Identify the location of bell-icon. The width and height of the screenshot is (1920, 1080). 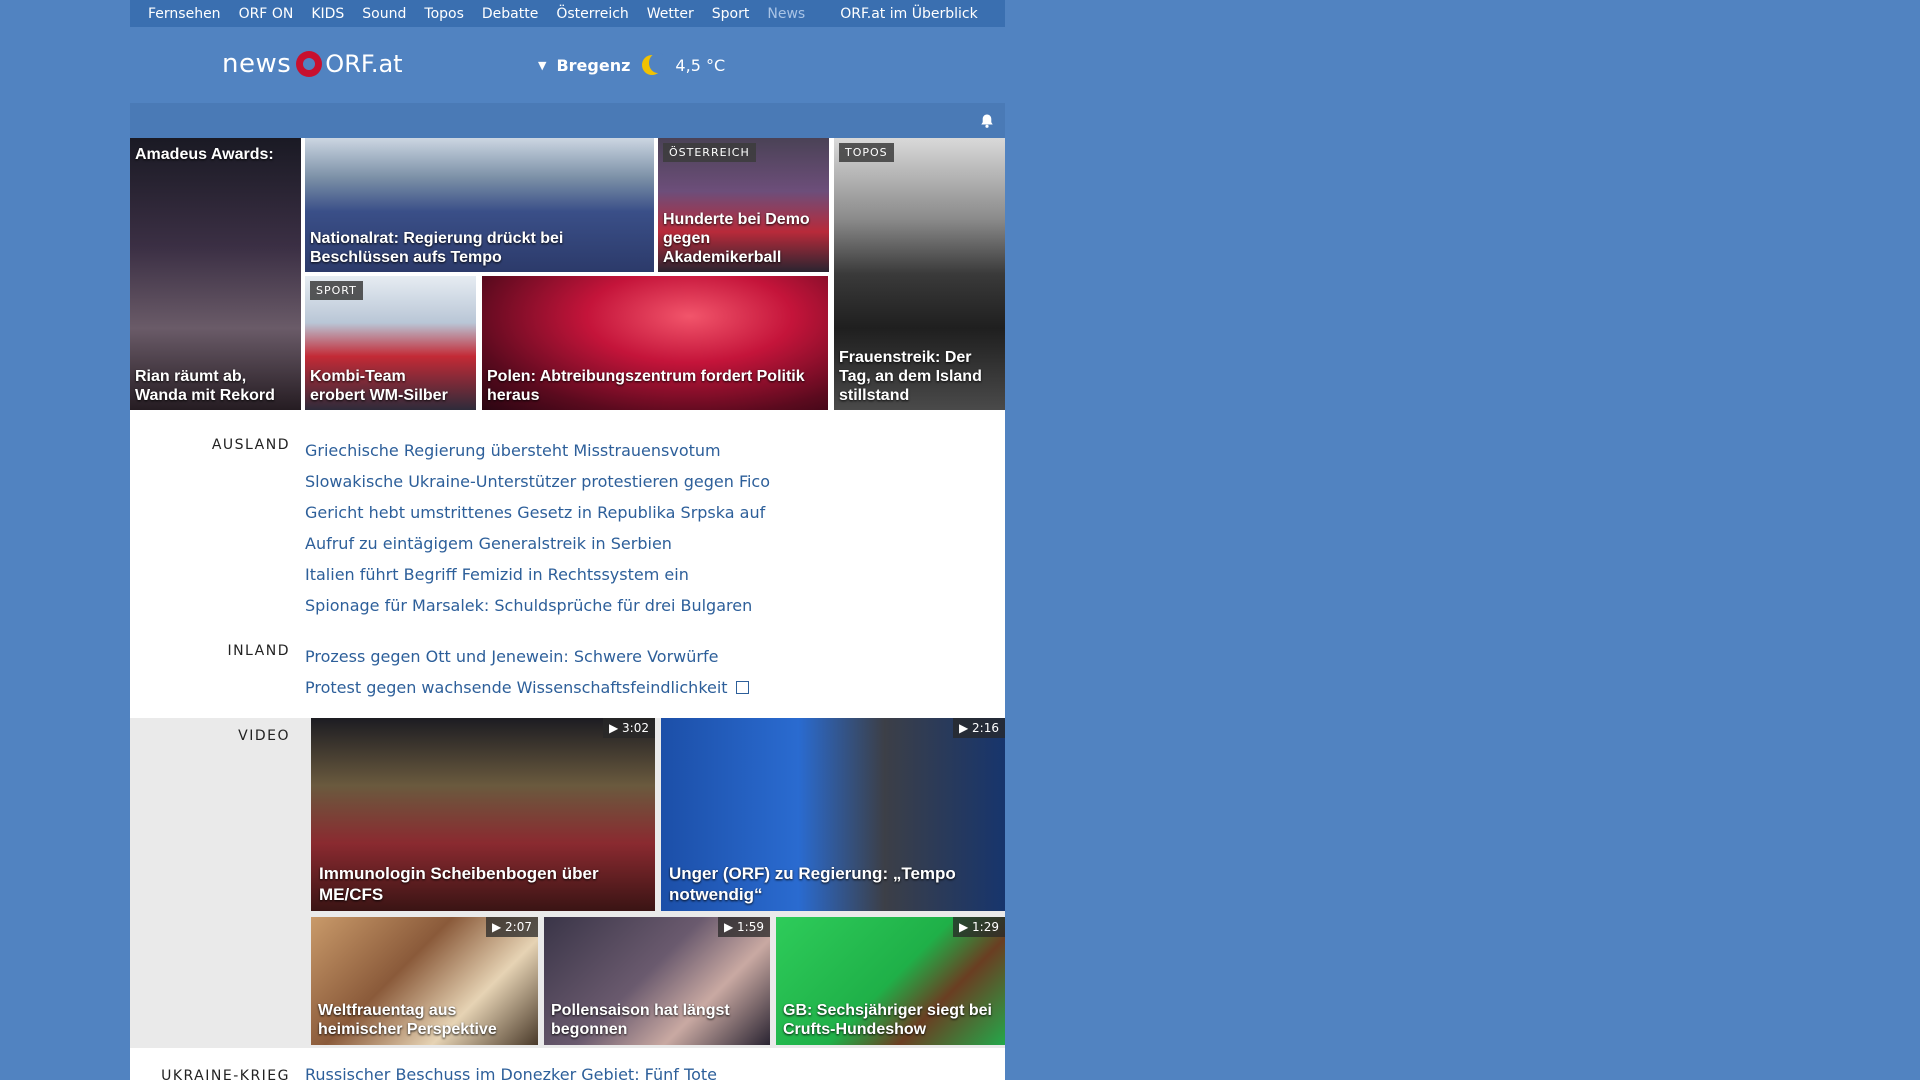
(987, 121).